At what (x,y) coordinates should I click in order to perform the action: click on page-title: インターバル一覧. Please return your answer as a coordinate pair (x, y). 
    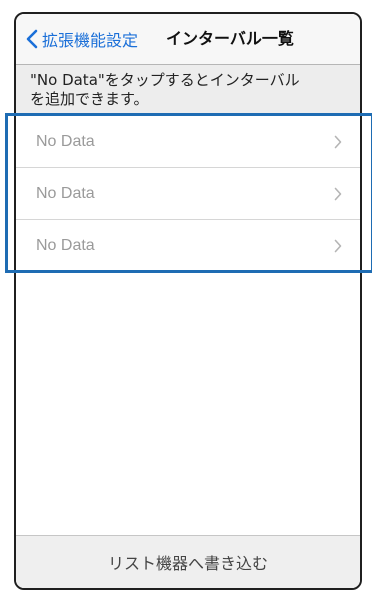
    Looking at the image, I should click on (230, 38).